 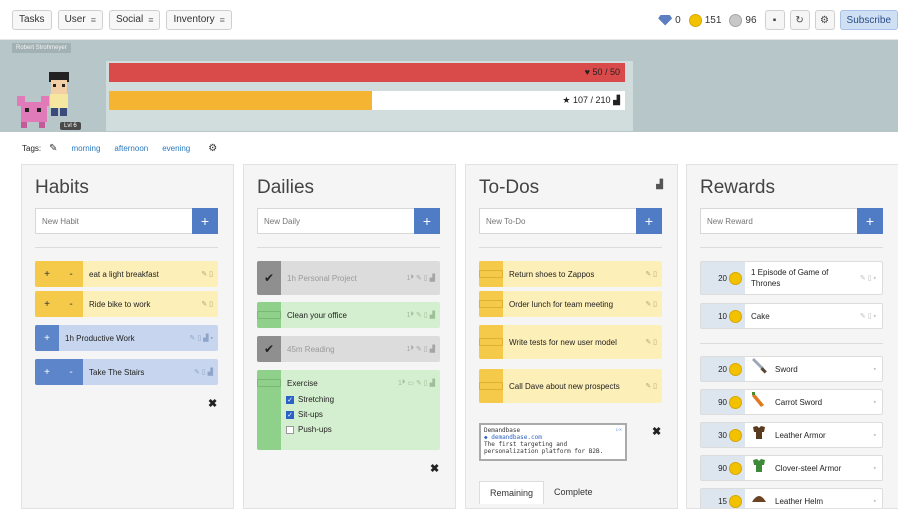 What do you see at coordinates (290, 429) in the screenshot?
I see `checkbox-unchecked-icon` at bounding box center [290, 429].